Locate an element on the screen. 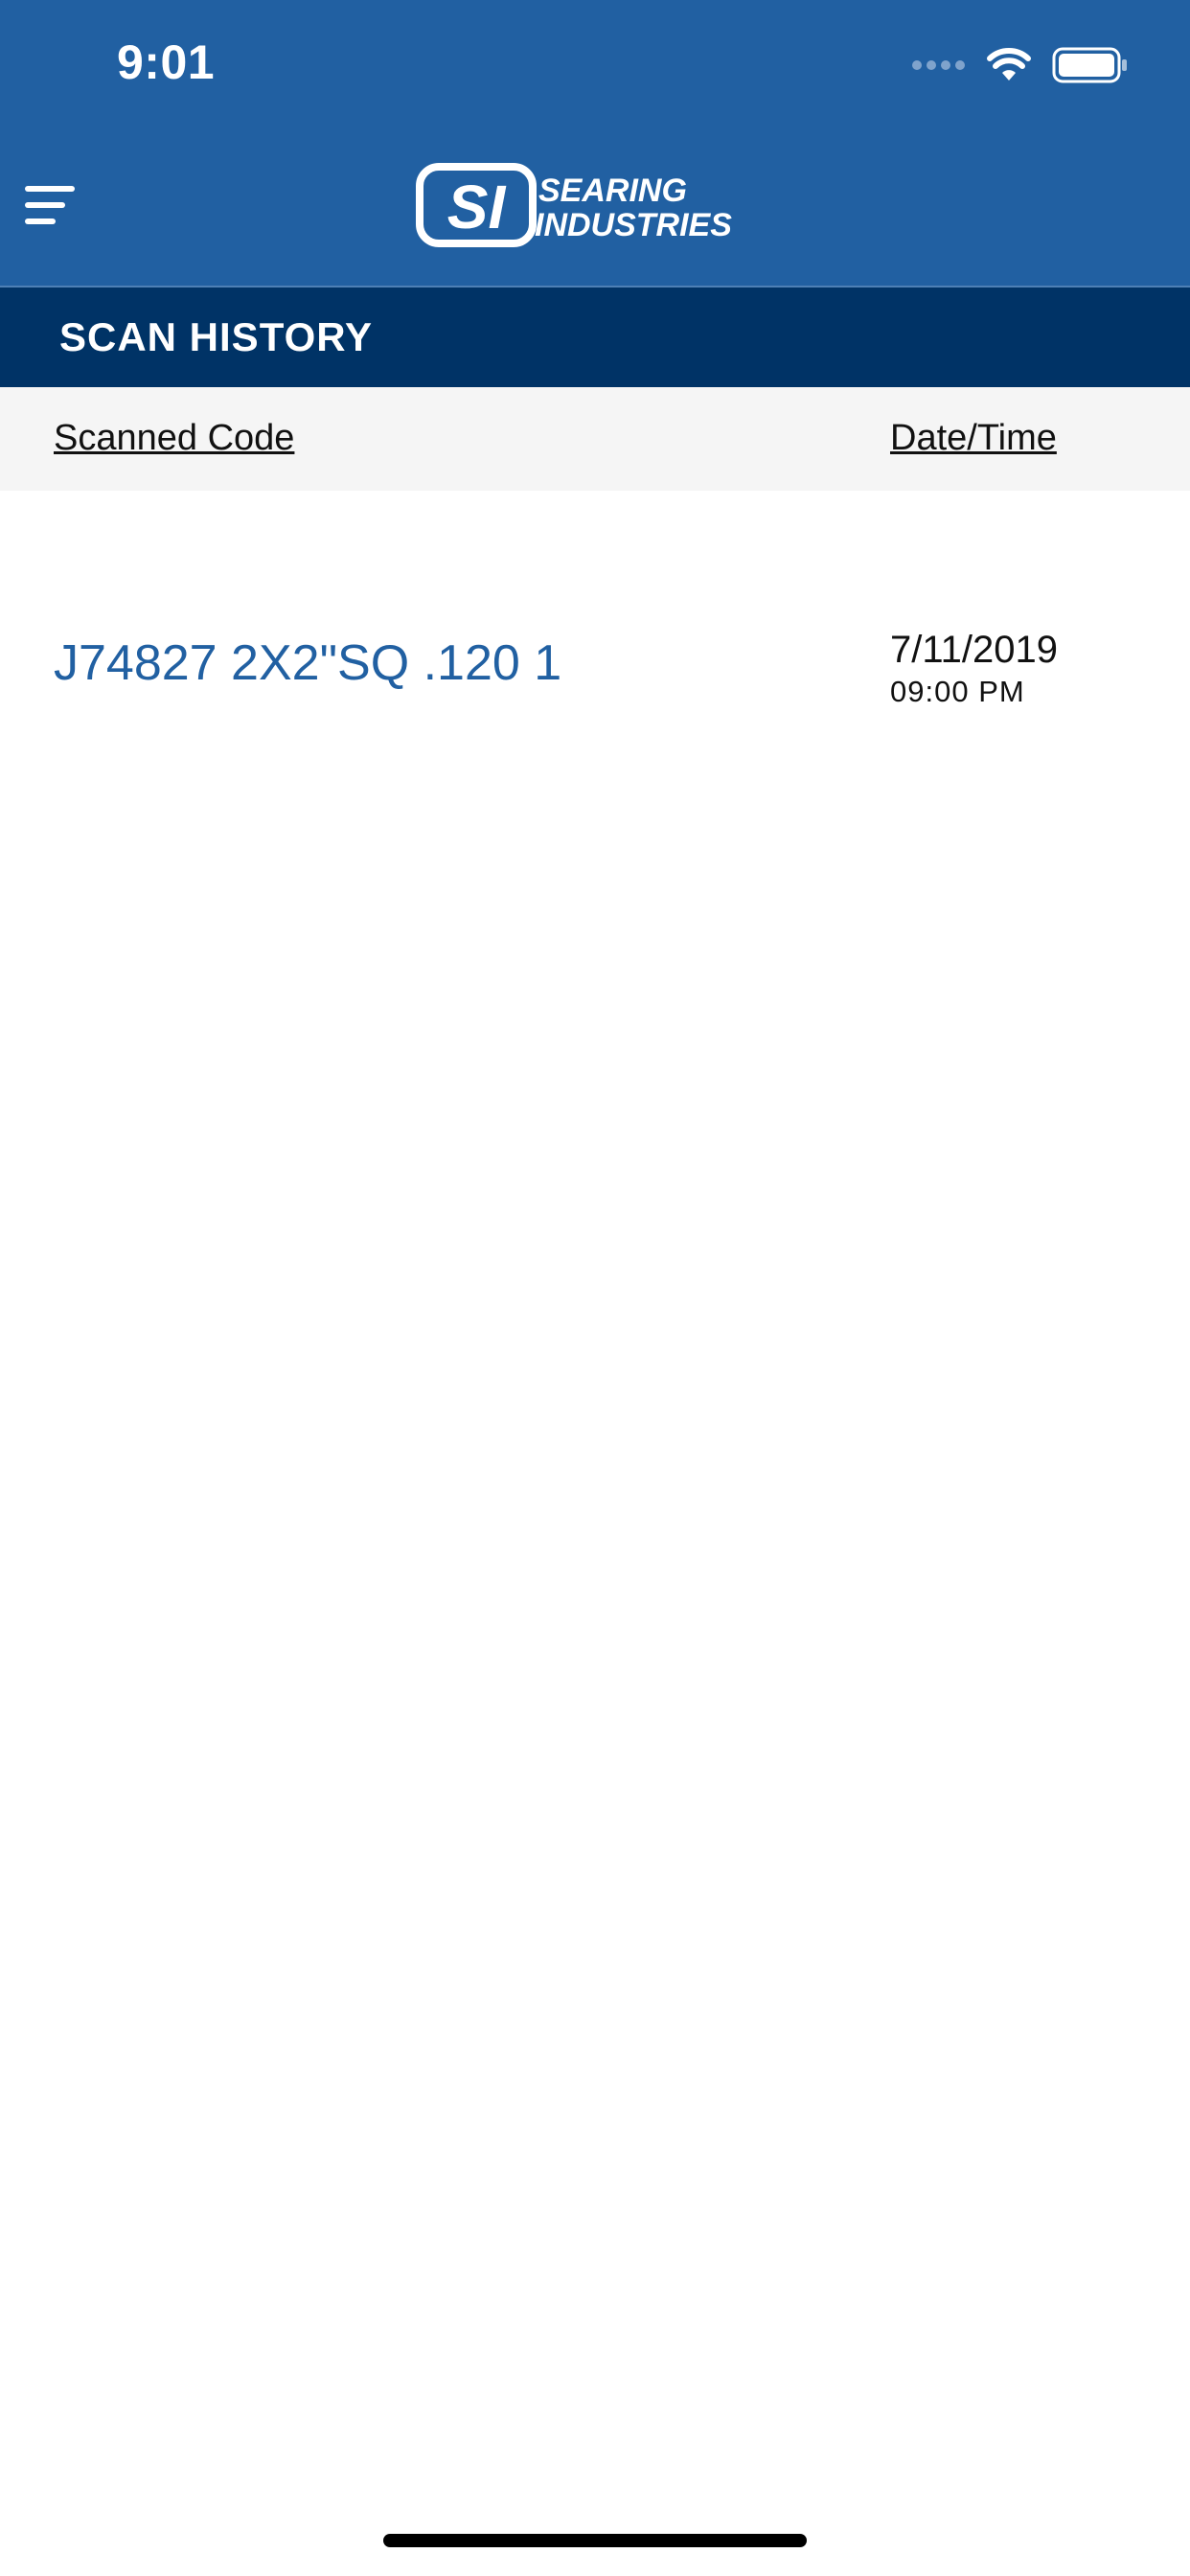  page-title: SCAN HISTORY is located at coordinates (217, 336).